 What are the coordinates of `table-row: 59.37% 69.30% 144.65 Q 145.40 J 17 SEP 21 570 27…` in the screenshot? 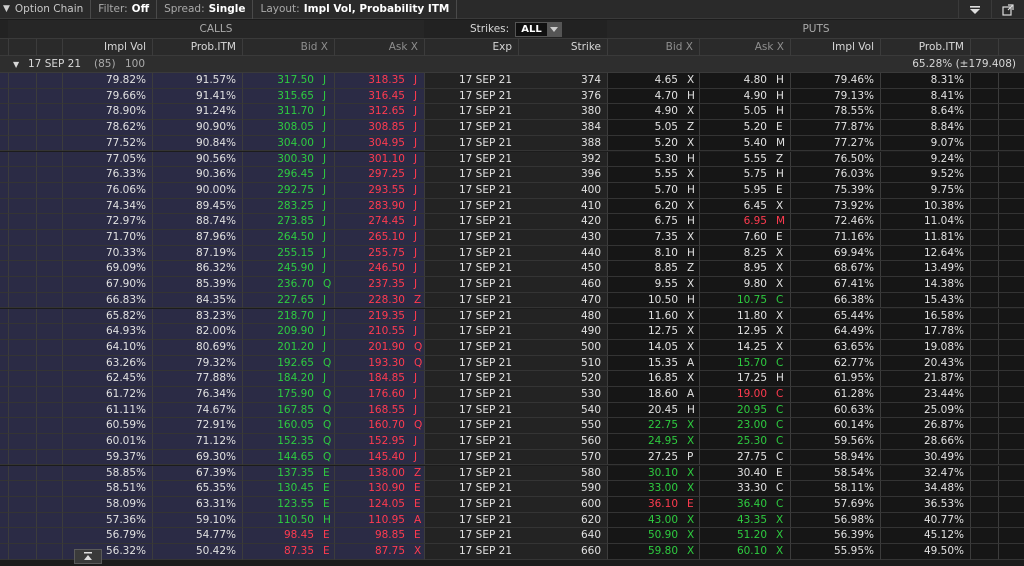 It's located at (512, 457).